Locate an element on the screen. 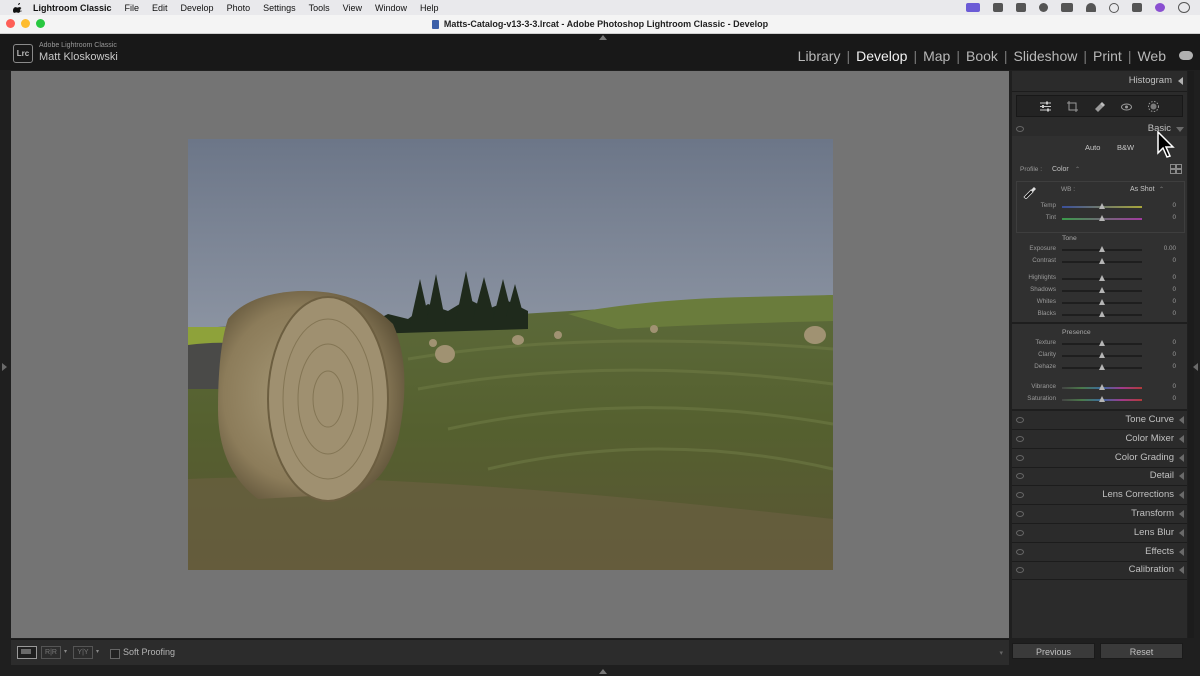 The height and width of the screenshot is (676, 1200). notification-icon is located at coordinates (1184, 7).